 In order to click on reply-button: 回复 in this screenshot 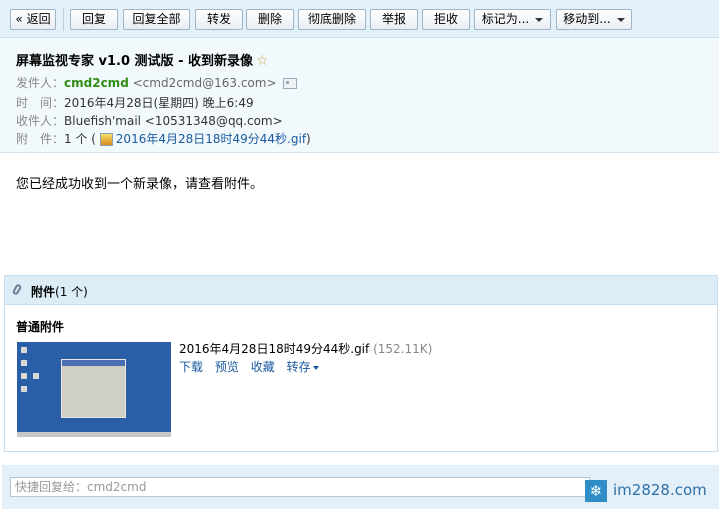, I will do `click(94, 19)`.